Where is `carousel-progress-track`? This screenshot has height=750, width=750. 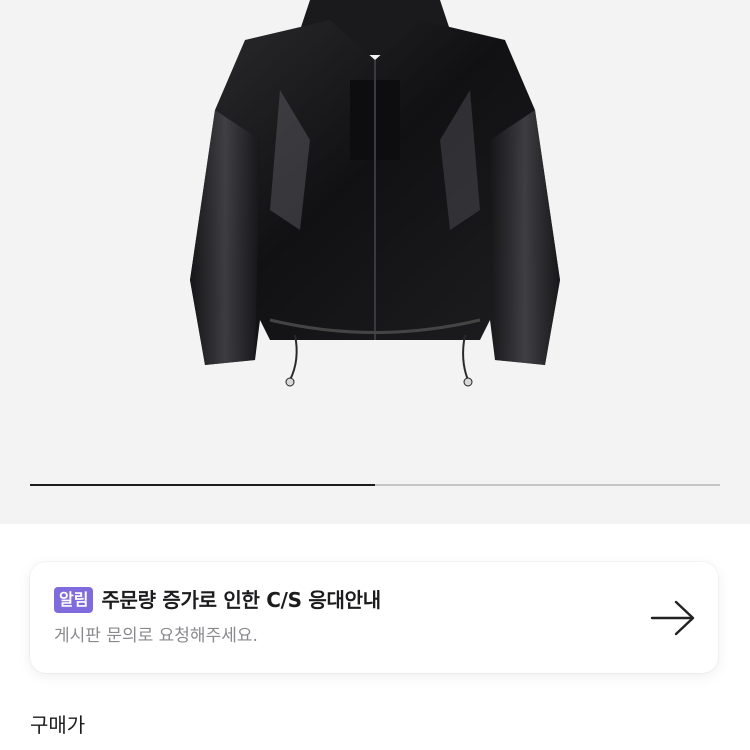
carousel-progress-track is located at coordinates (375, 485).